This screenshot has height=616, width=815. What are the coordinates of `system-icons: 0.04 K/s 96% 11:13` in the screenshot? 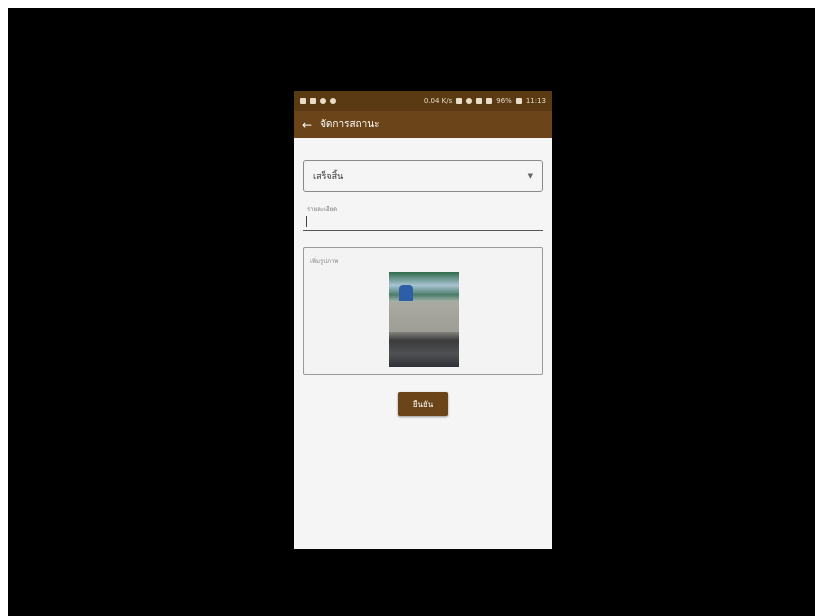 It's located at (485, 101).